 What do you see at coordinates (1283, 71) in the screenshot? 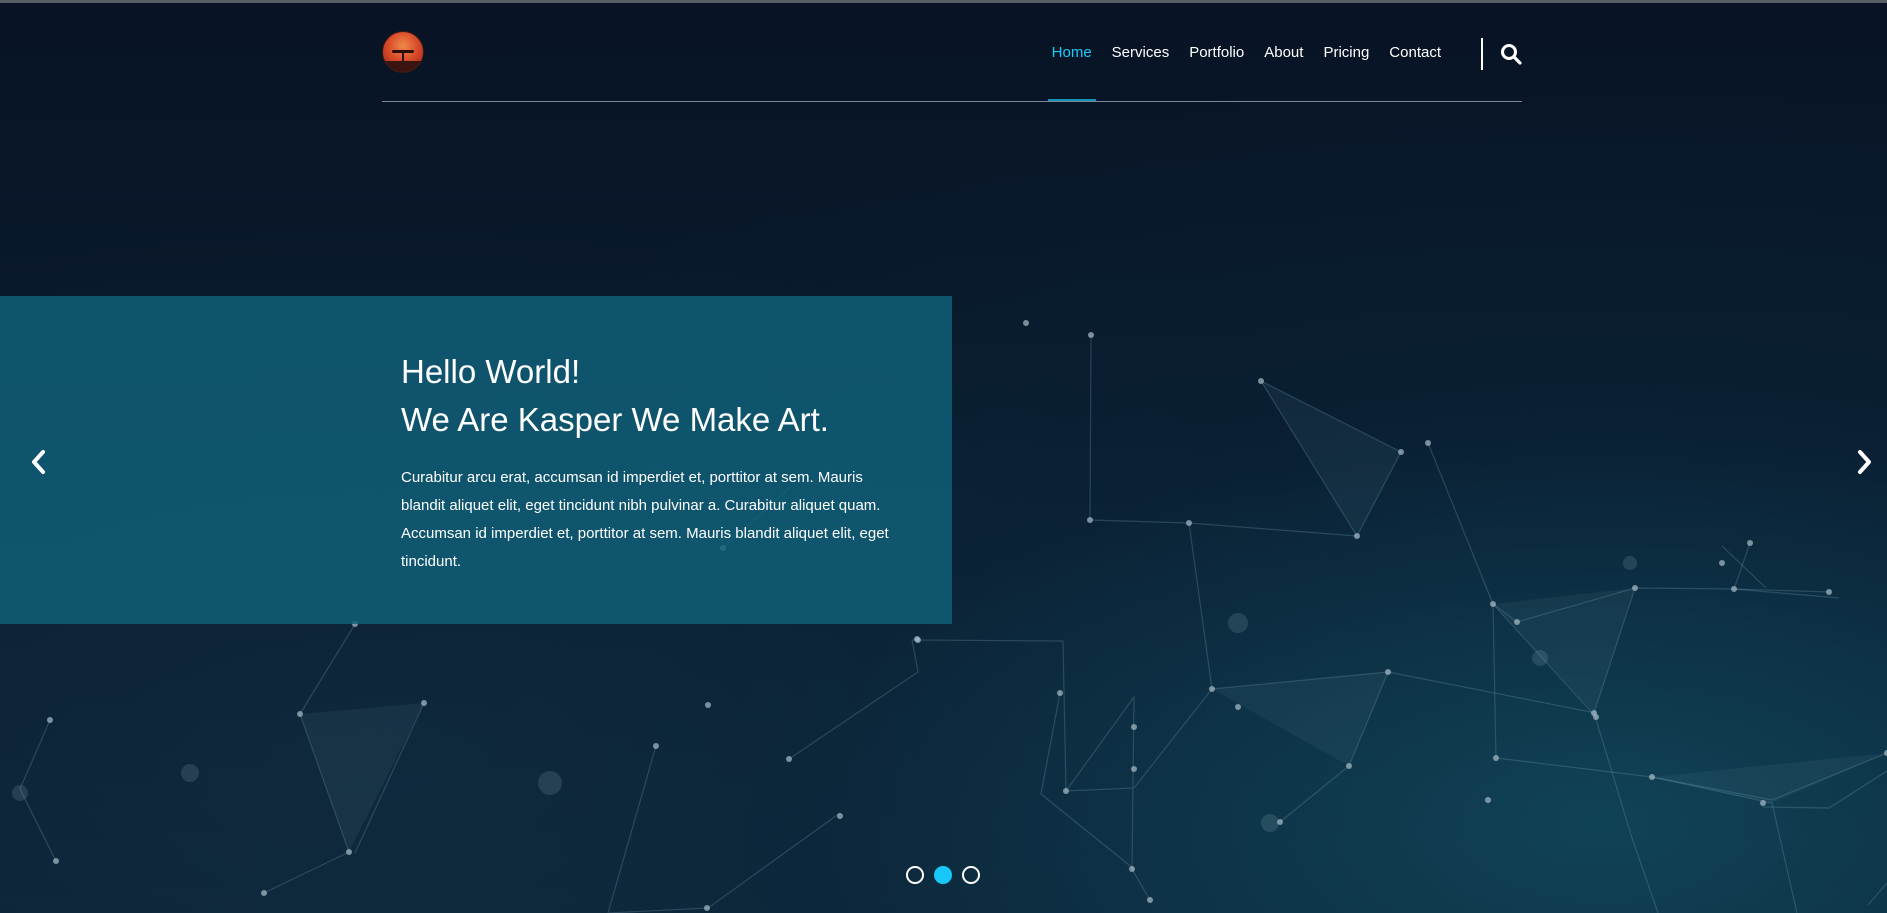
I see `nav-item-about: About` at bounding box center [1283, 71].